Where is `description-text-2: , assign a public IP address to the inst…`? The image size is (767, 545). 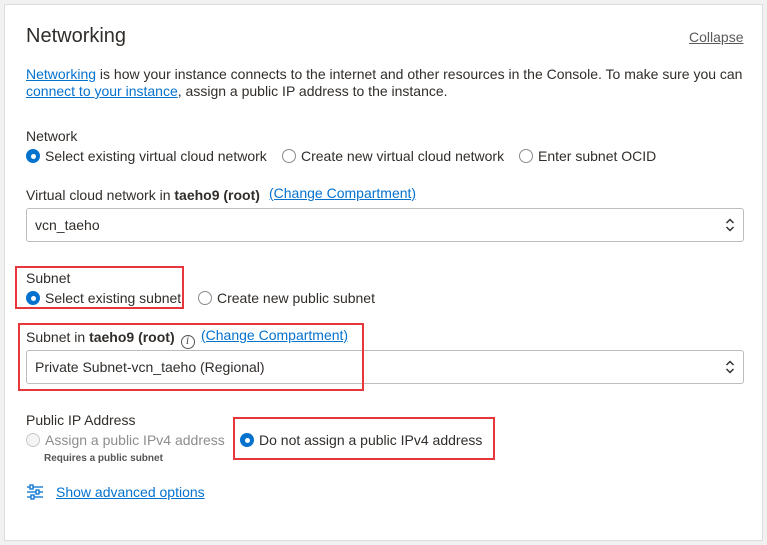
description-text-2: , assign a public IP address to the inst… is located at coordinates (312, 91).